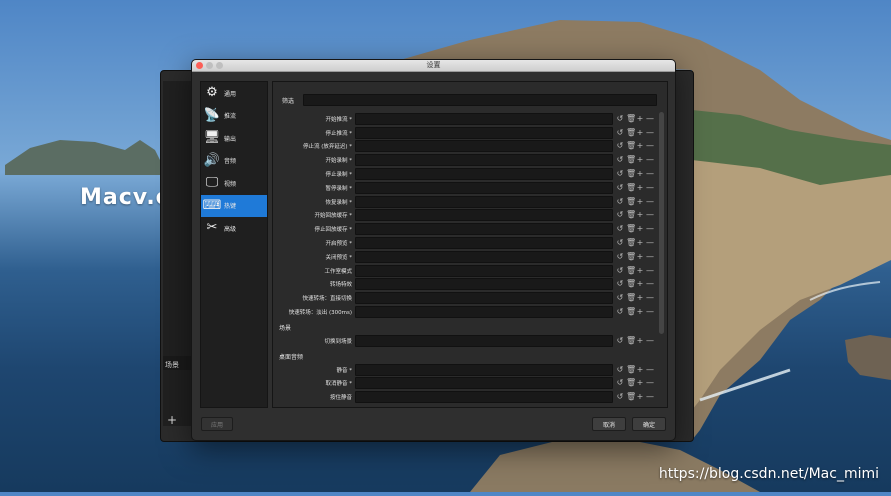 The height and width of the screenshot is (496, 891). What do you see at coordinates (234, 138) in the screenshot?
I see `sidebar-item-output: 🖥 输出` at bounding box center [234, 138].